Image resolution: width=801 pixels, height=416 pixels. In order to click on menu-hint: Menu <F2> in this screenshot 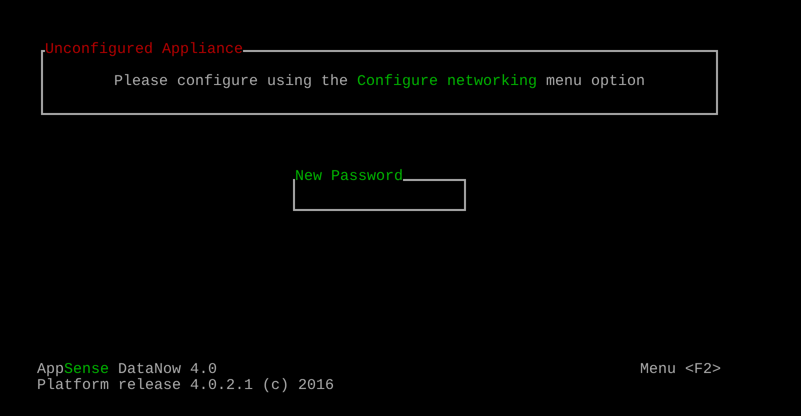, I will do `click(680, 370)`.